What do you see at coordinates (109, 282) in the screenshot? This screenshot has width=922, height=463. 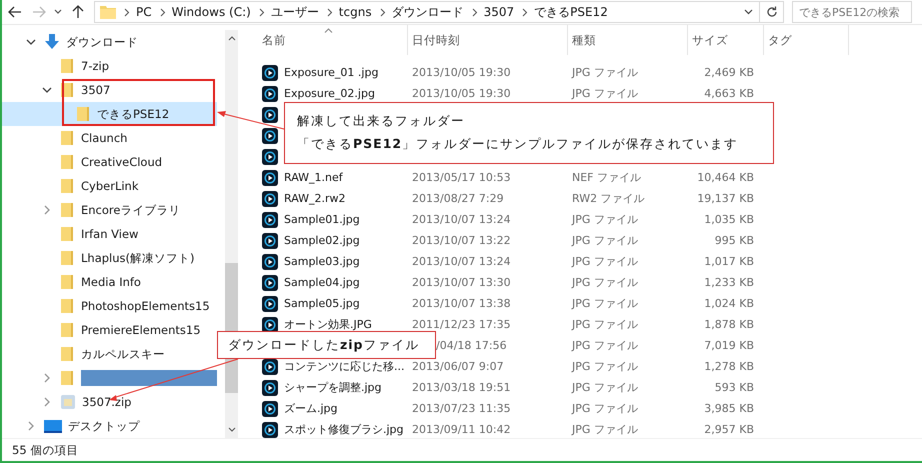 I see `tree-item: Media Info` at bounding box center [109, 282].